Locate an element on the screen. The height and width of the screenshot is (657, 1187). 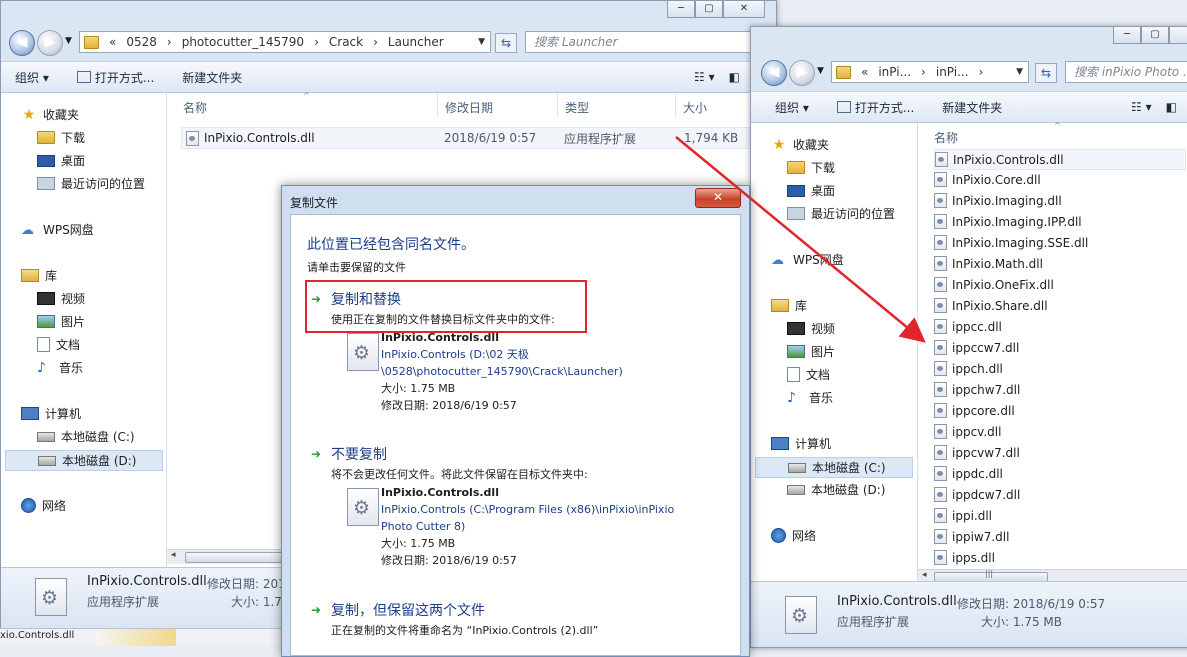
list-item: InPixio.Controls.dll is located at coordinates (1060, 159).